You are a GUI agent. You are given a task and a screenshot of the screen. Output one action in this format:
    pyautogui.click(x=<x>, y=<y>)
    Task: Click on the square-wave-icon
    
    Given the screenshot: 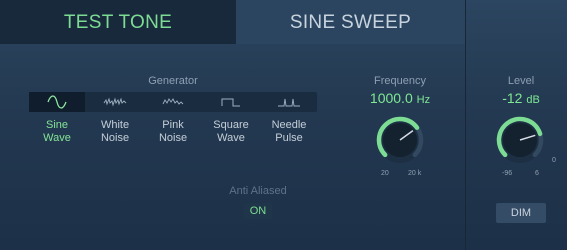 What is the action you would take?
    pyautogui.click(x=230, y=102)
    